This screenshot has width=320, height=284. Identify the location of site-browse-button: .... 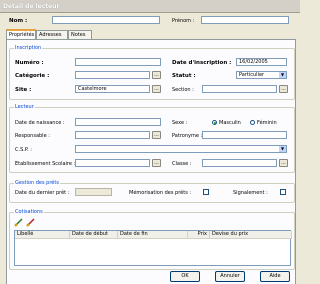
(156, 89).